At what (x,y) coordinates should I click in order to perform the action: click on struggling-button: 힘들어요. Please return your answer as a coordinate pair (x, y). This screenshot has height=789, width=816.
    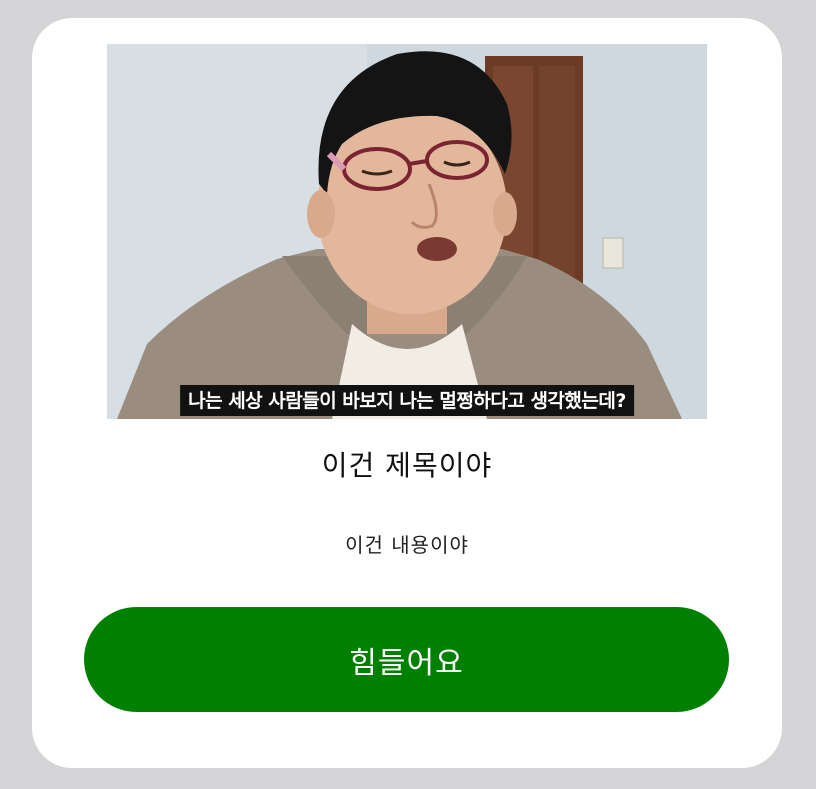
    Looking at the image, I should click on (406, 659).